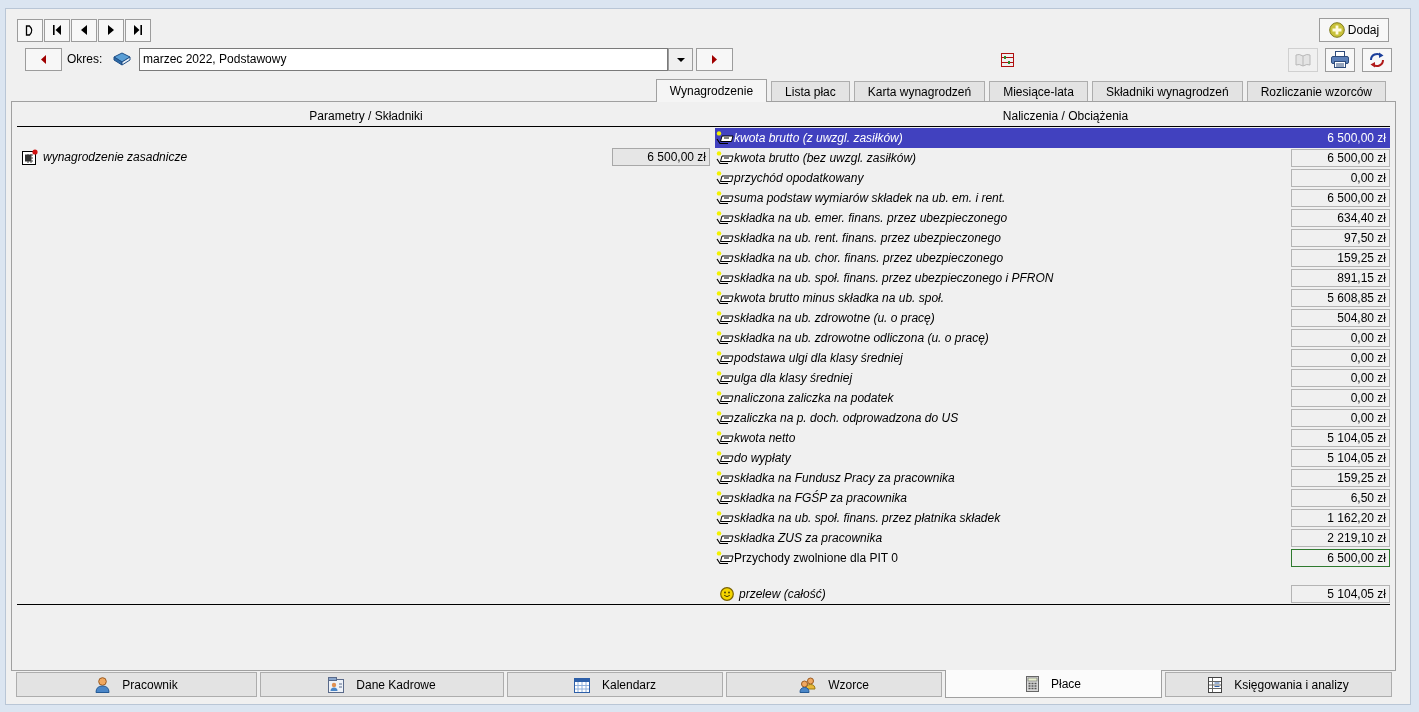  Describe the element at coordinates (1340, 498) in the screenshot. I see `amount-field: 6,50 zł` at that location.